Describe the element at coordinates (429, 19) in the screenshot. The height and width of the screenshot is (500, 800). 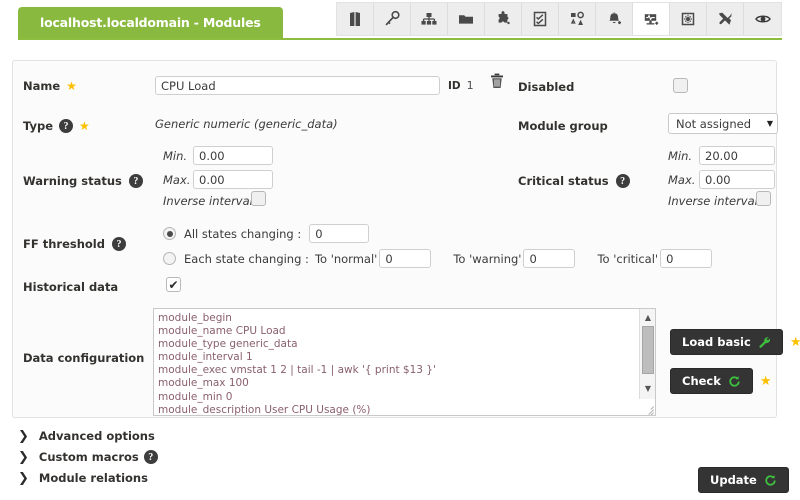
I see `network-icon` at that location.